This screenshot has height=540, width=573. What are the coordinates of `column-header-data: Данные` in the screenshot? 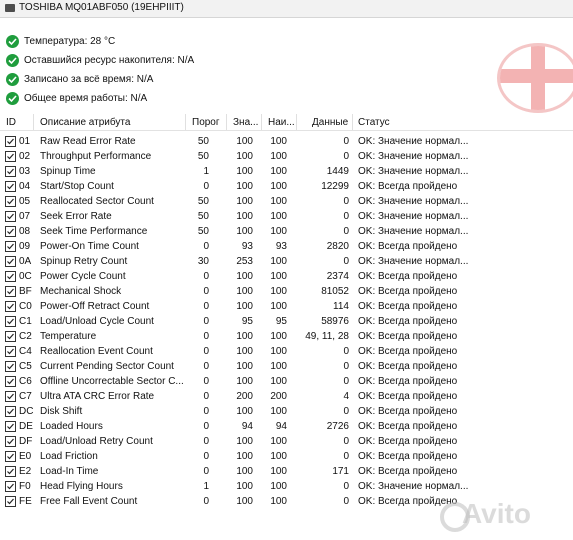 It's located at (330, 122).